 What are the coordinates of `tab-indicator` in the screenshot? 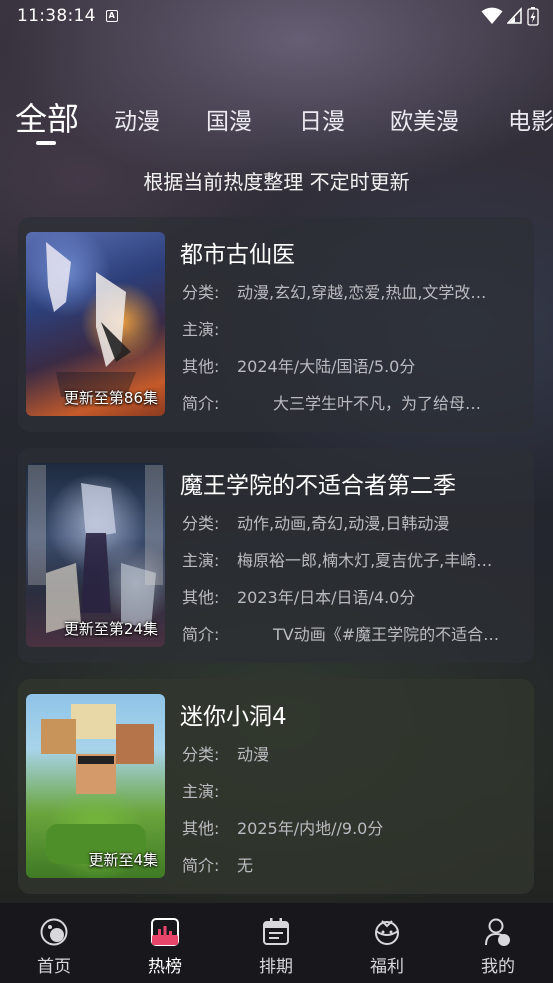 It's located at (46, 143).